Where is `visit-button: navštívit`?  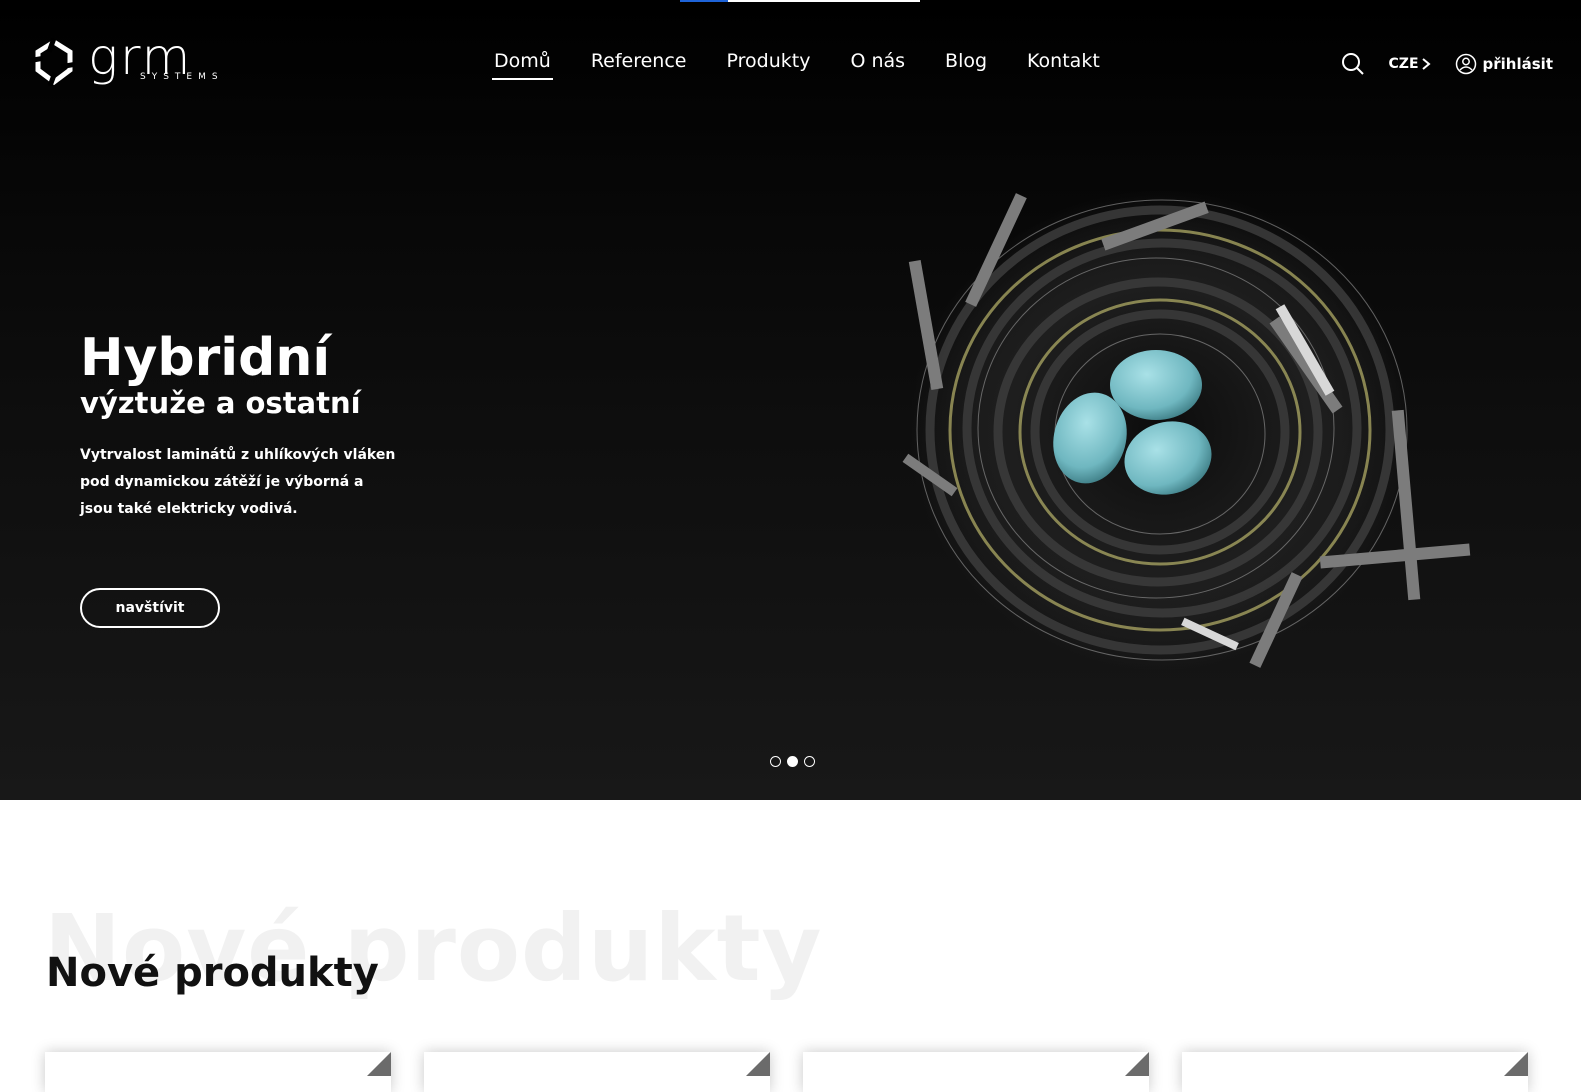
visit-button: navštívit is located at coordinates (150, 608).